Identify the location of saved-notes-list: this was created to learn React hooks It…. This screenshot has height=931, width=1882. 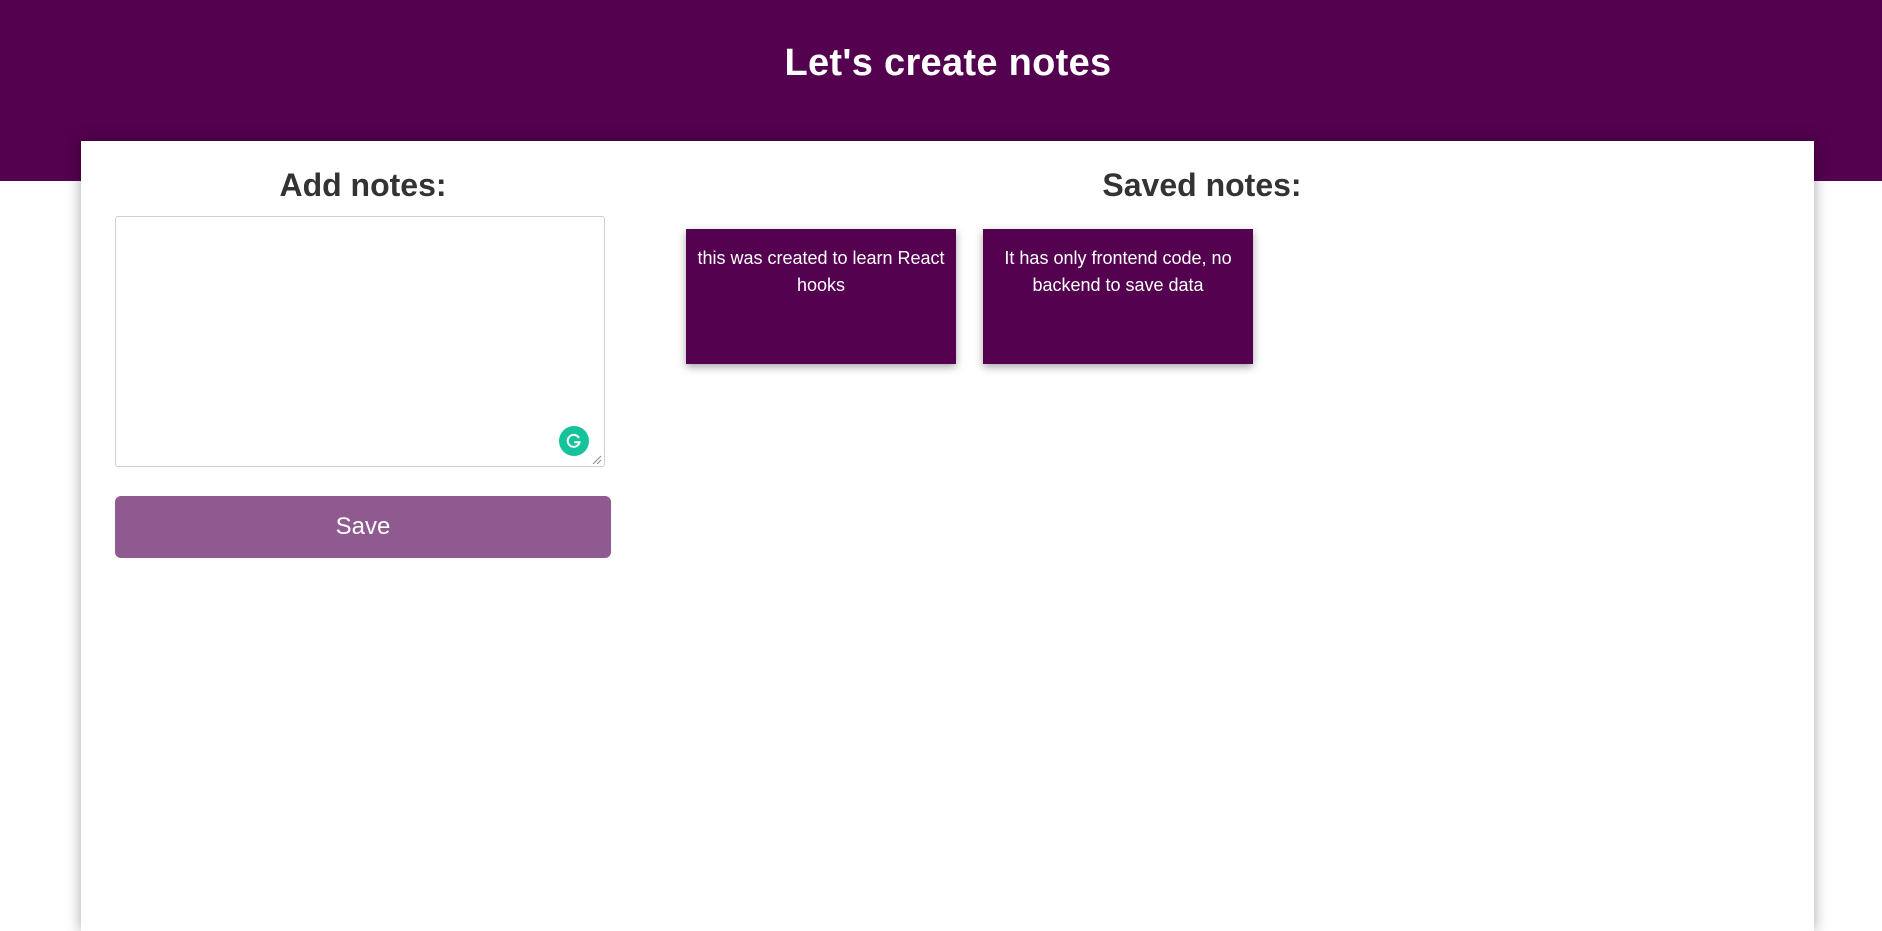
(969, 296).